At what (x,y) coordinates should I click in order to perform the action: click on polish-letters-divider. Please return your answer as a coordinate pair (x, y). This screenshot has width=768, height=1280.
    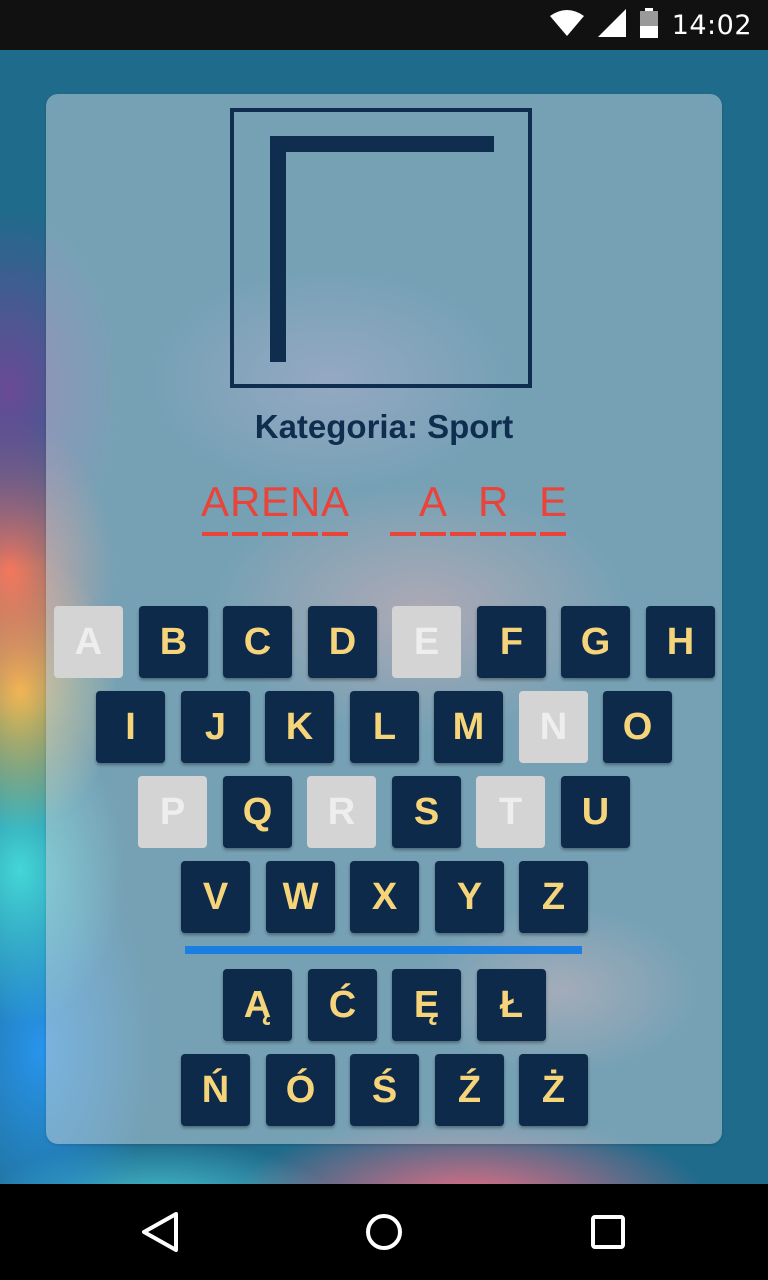
    Looking at the image, I should click on (383, 950).